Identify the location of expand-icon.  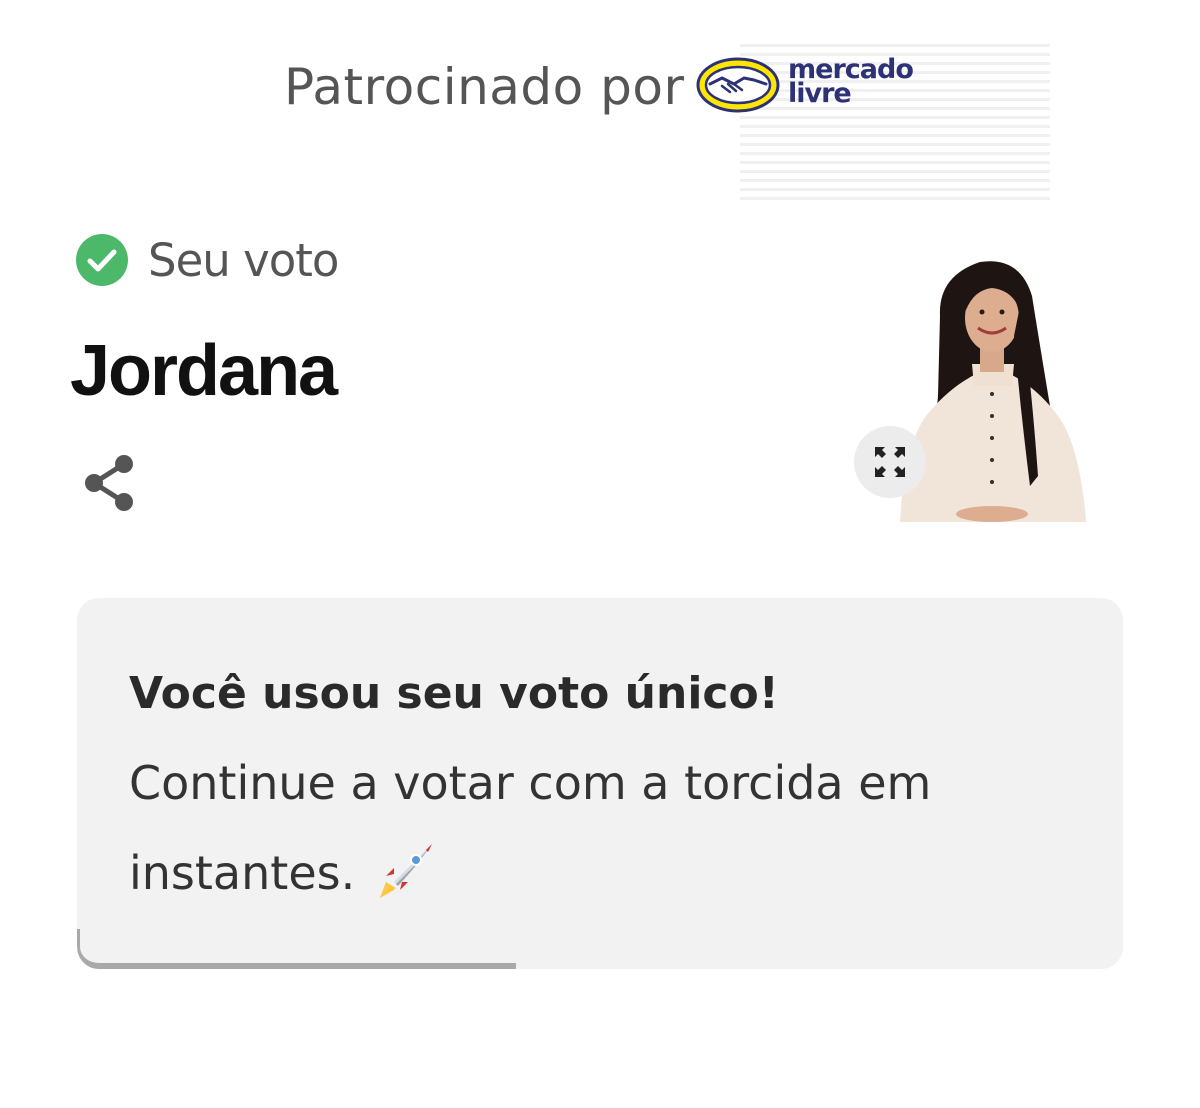
(890, 462).